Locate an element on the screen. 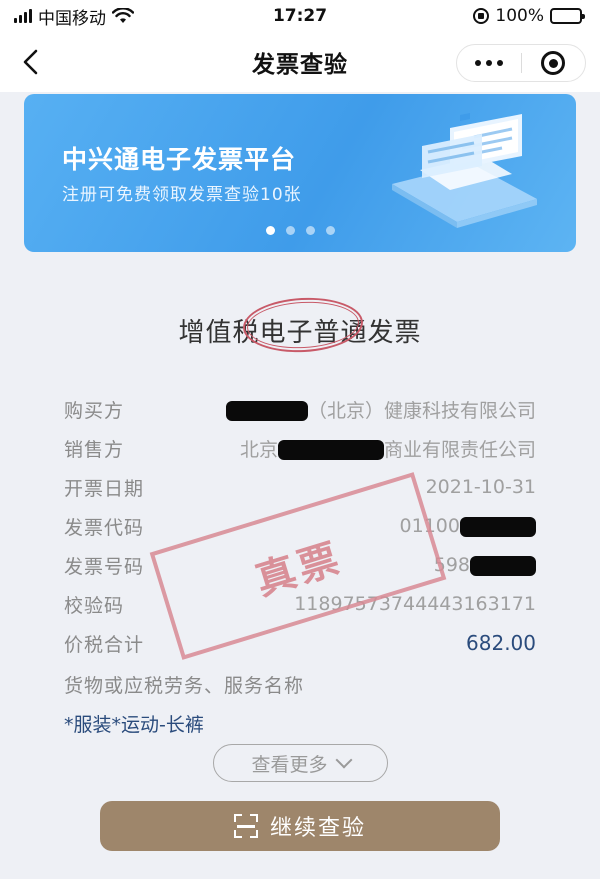 The width and height of the screenshot is (600, 879). field-row-date: 开票日期 2021-10-31 is located at coordinates (300, 487).